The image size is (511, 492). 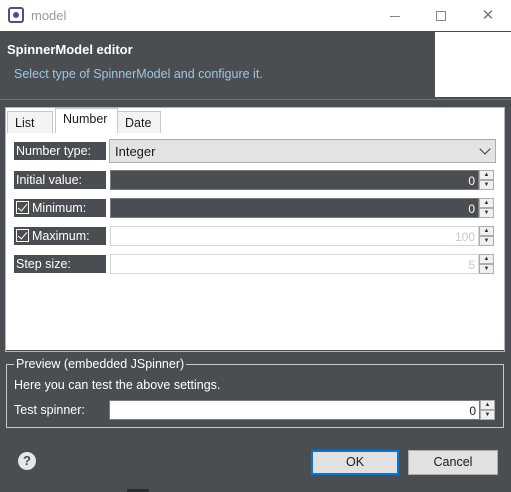 I want to click on initial-value-stepper: ▲ ▼, so click(x=486, y=180).